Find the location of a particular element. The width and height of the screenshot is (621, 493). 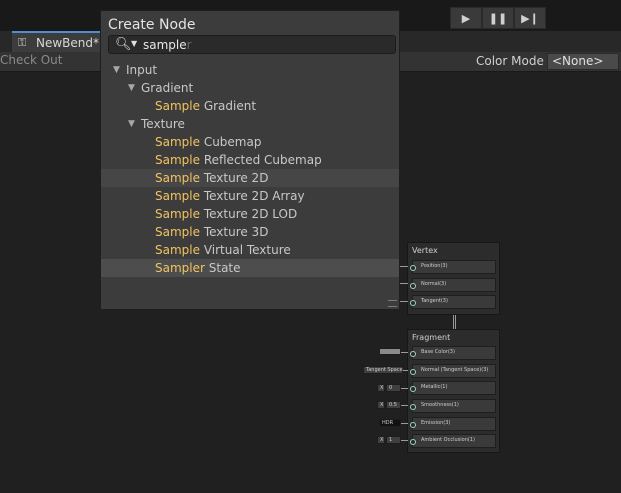

tree-item: Sample Texture 3D is located at coordinates (250, 232).